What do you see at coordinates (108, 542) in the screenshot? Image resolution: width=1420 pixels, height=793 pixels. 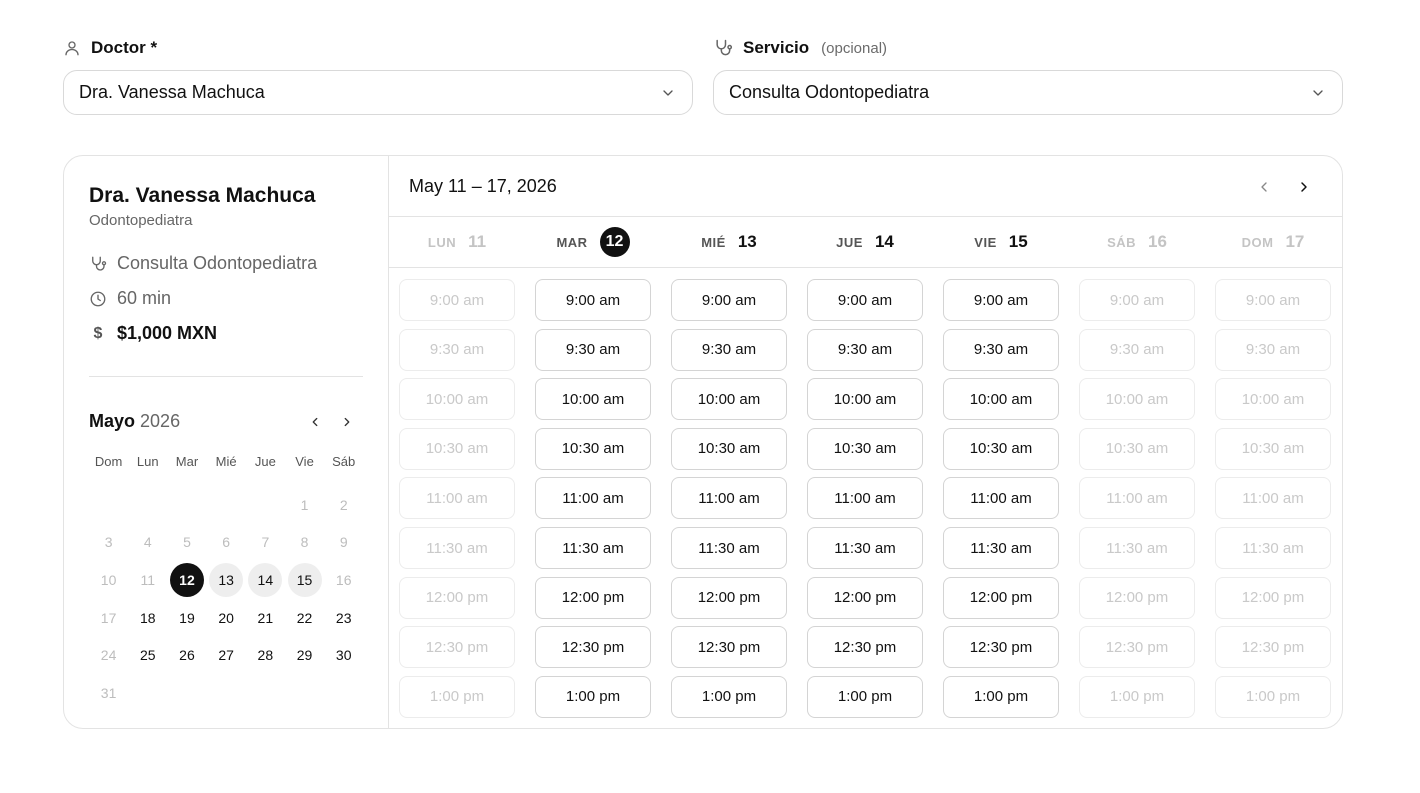 I see `calendar-day-number: 3` at bounding box center [108, 542].